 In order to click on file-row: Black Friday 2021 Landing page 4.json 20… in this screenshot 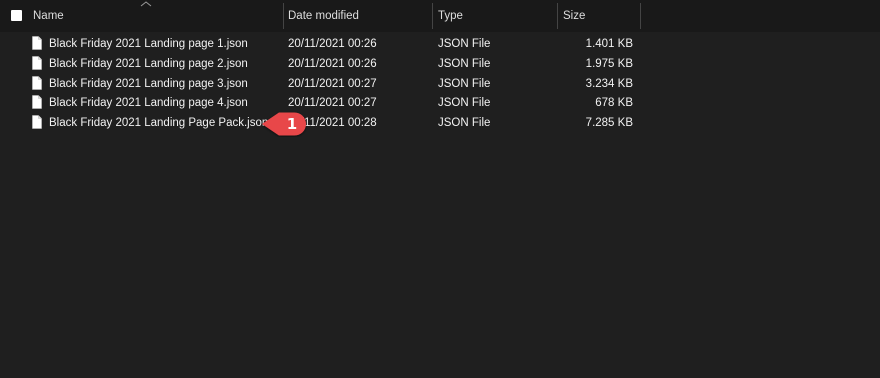, I will do `click(440, 103)`.